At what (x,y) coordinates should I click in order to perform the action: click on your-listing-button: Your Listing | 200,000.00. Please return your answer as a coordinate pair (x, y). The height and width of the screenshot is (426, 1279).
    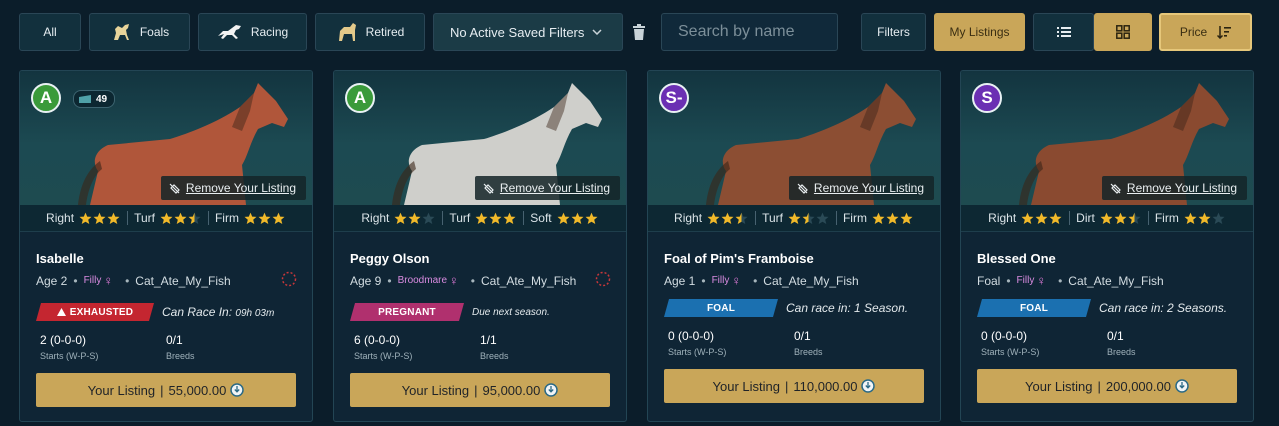
    Looking at the image, I should click on (1107, 386).